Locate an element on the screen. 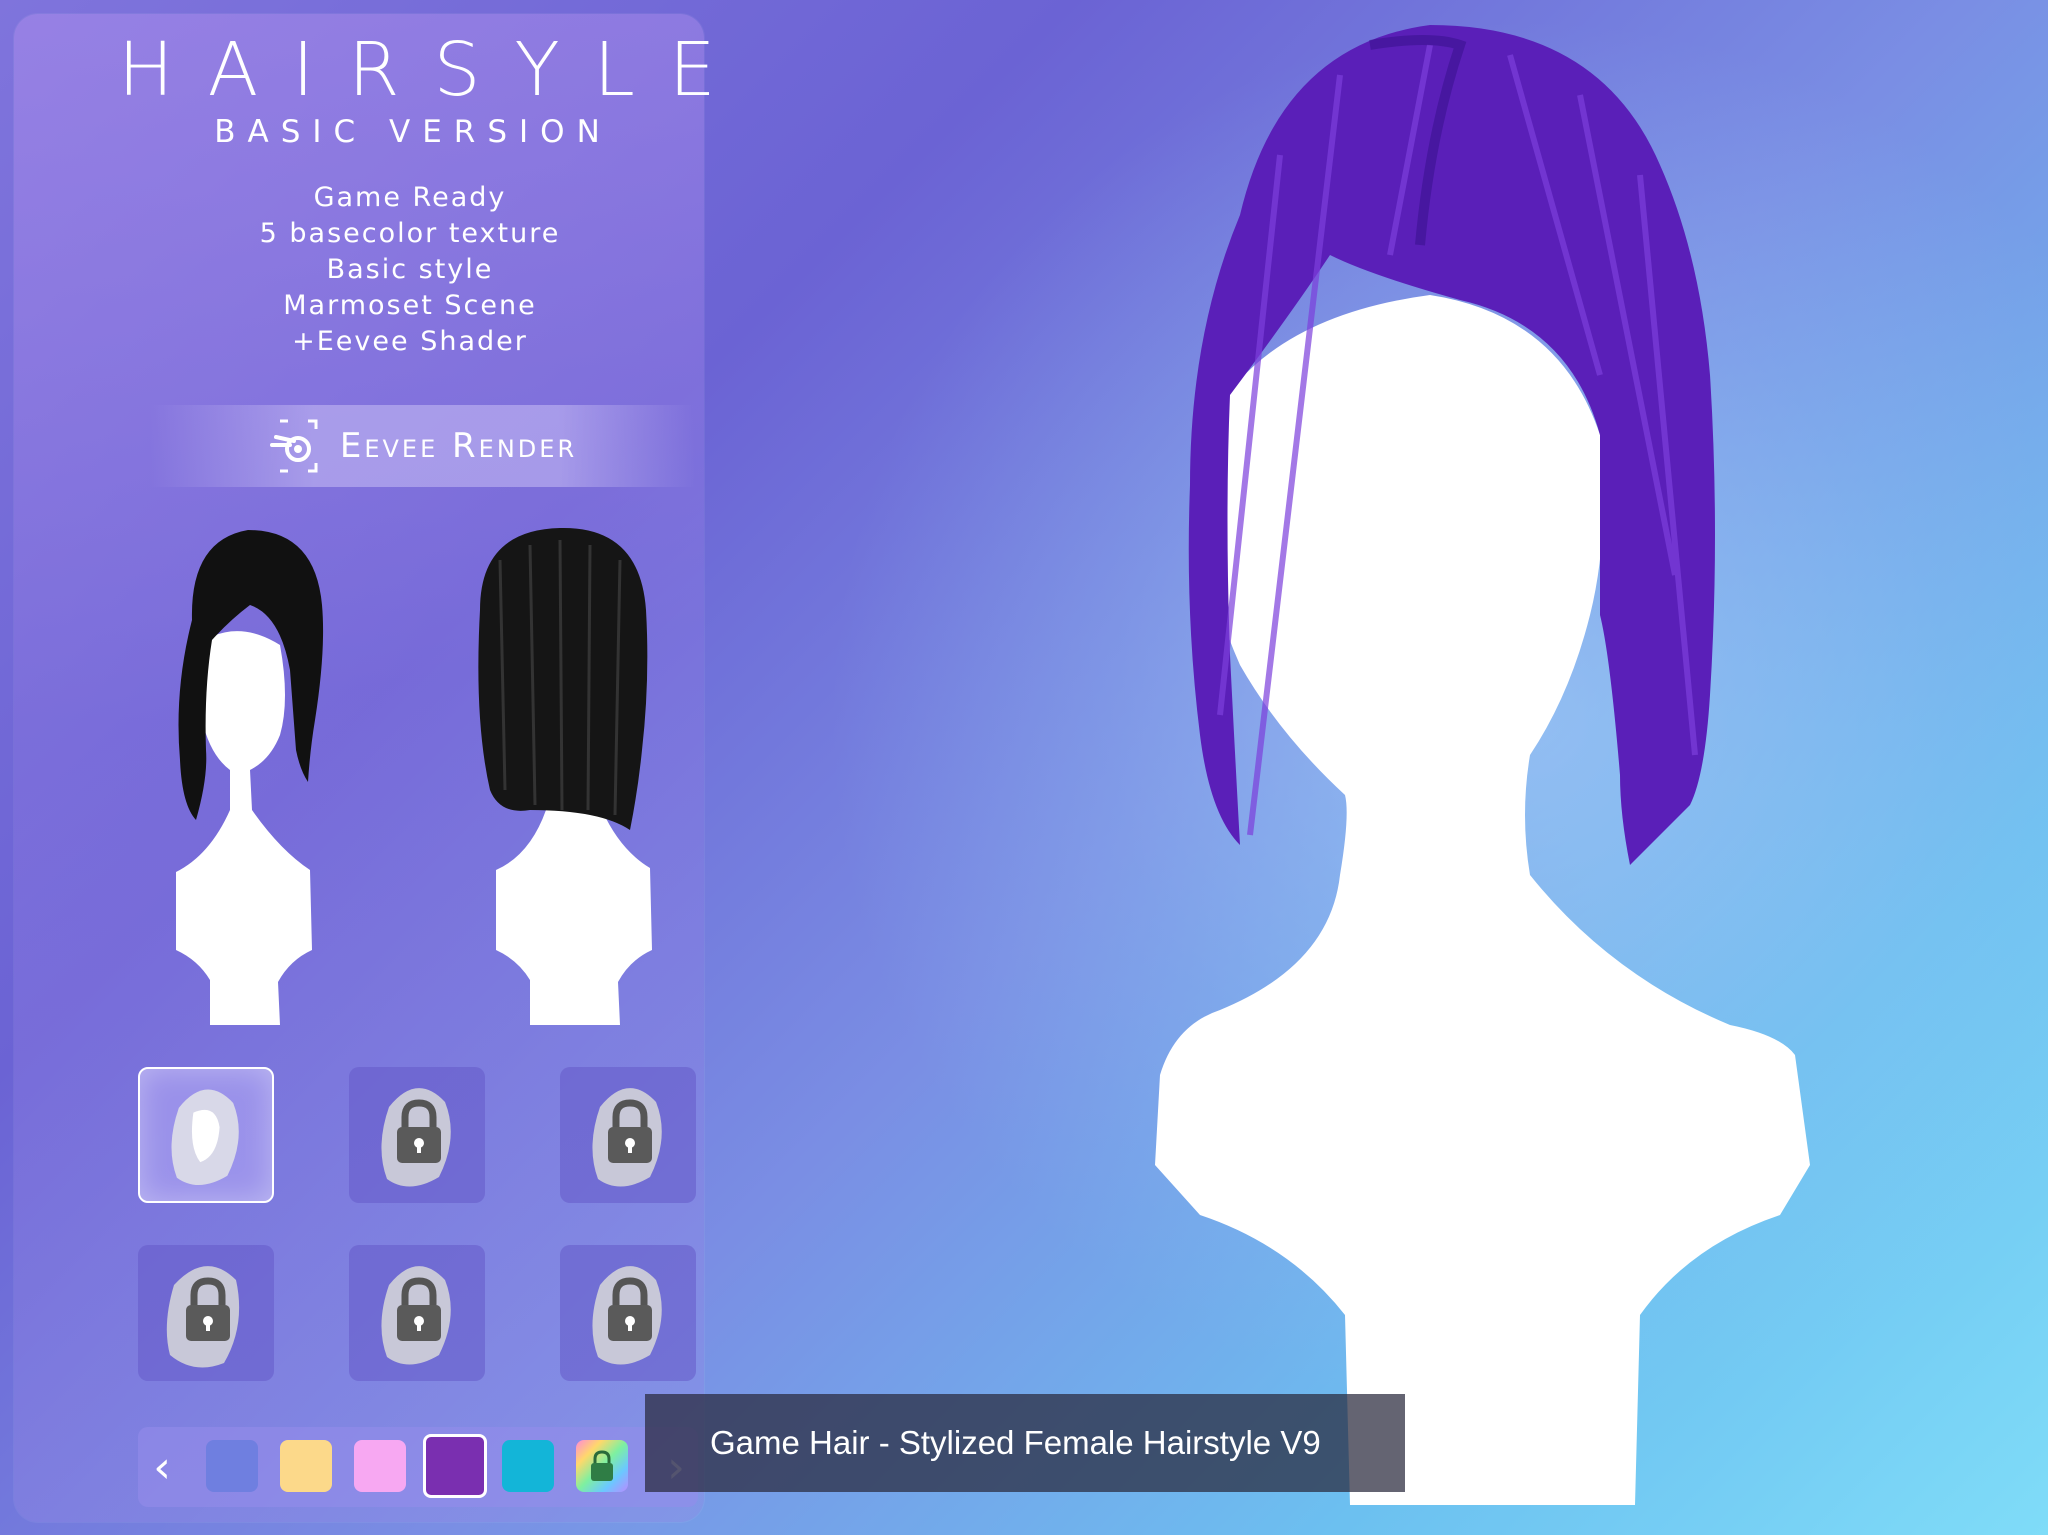 The width and height of the screenshot is (2048, 1535). lock-icon is located at coordinates (602, 1465).